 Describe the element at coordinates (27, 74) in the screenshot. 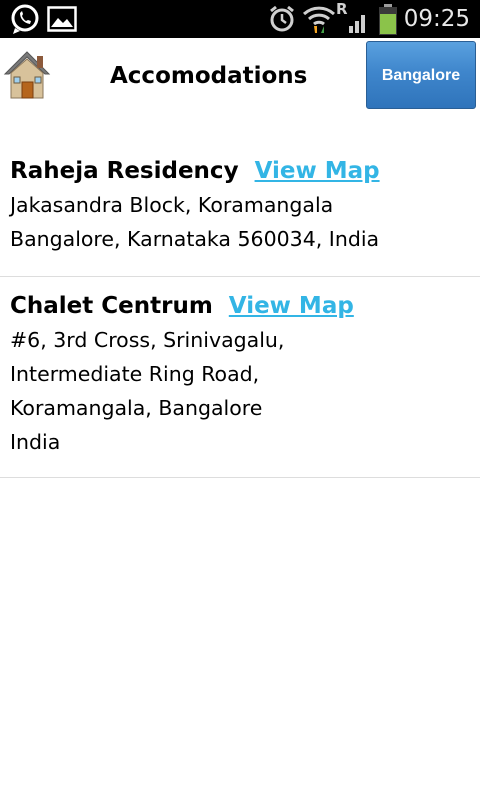

I see `house-icon` at that location.